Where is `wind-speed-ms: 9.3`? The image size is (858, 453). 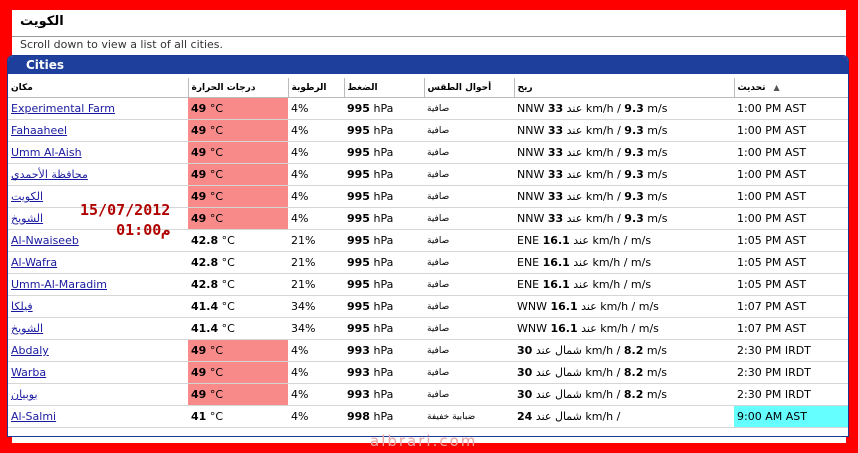
wind-speed-ms: 9.3 is located at coordinates (634, 130).